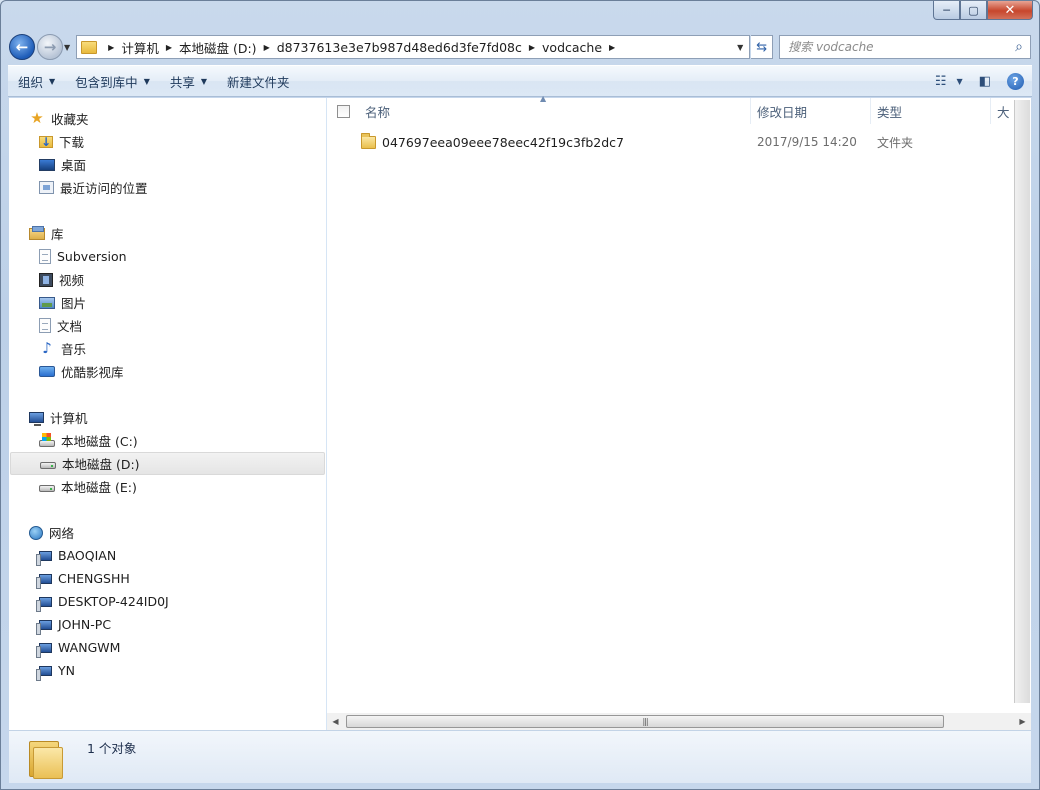 Image resolution: width=1040 pixels, height=790 pixels. I want to click on horizontal-scroll-thumb: |||, so click(645, 721).